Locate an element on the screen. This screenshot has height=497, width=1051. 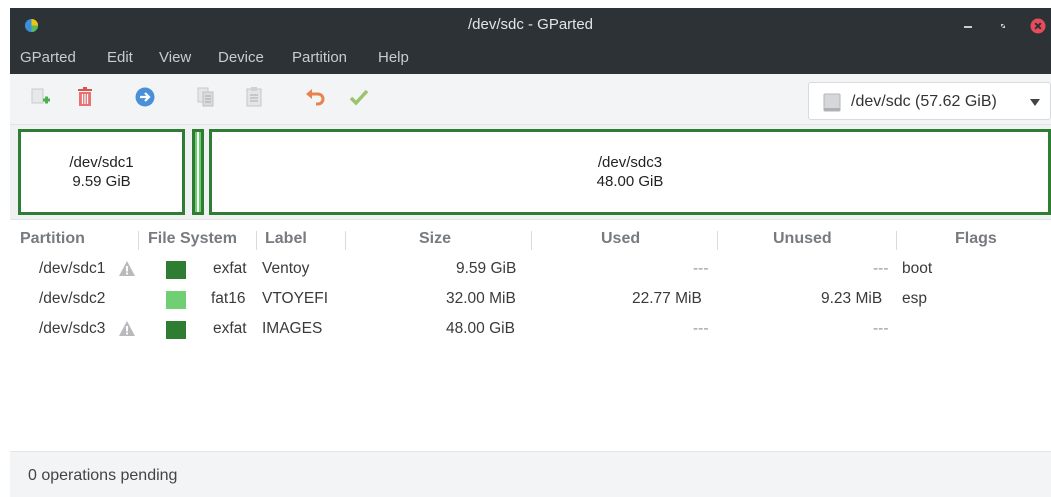
menu-bar: GParted Edit View Device Partition Help is located at coordinates (530, 58).